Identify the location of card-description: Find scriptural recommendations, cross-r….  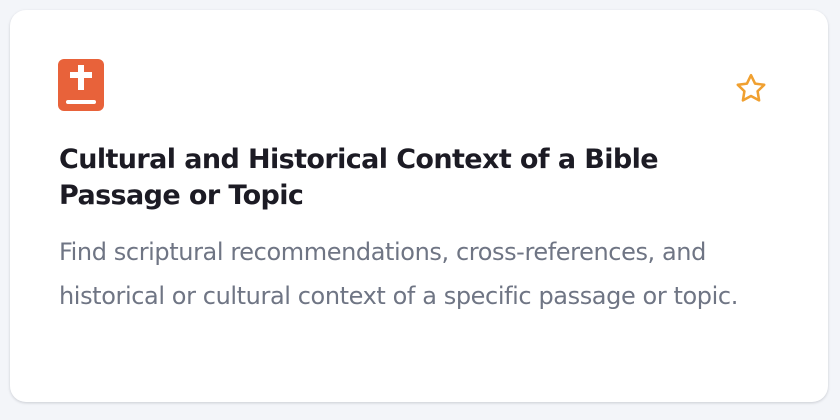
(398, 274).